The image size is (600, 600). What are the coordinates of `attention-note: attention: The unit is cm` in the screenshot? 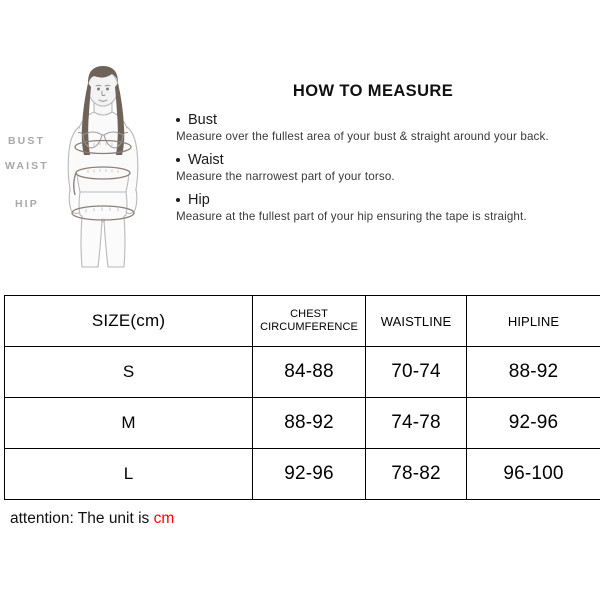 It's located at (92, 519).